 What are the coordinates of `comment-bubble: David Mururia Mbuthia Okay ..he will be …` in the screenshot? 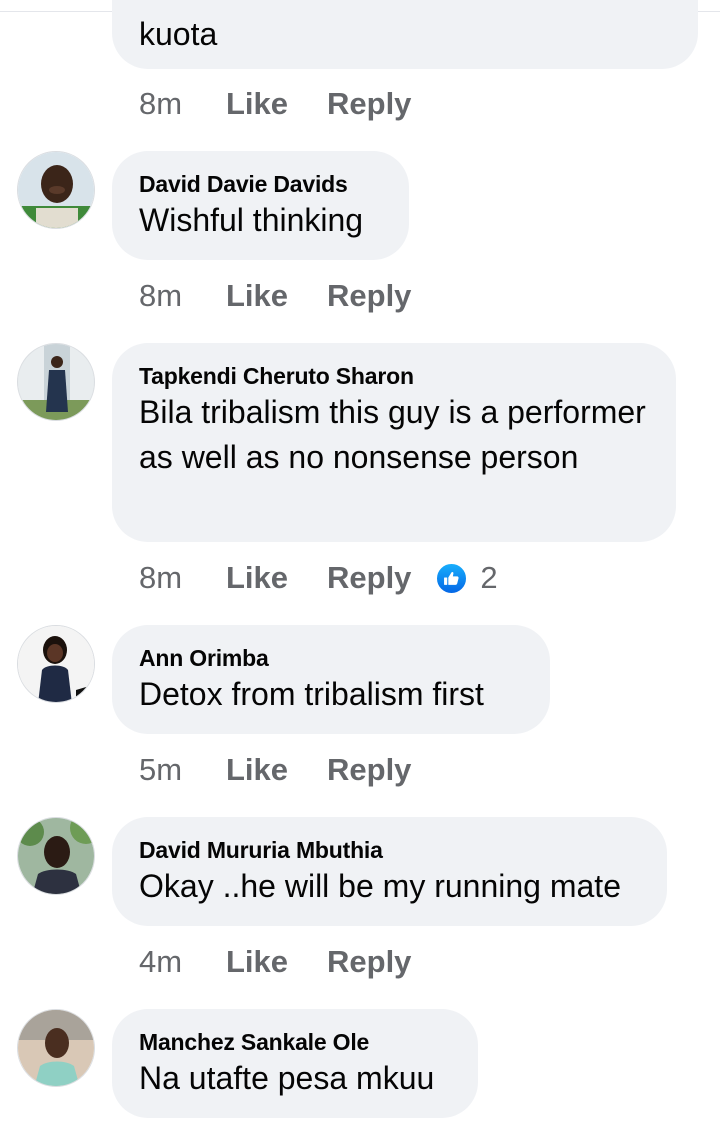 It's located at (389, 871).